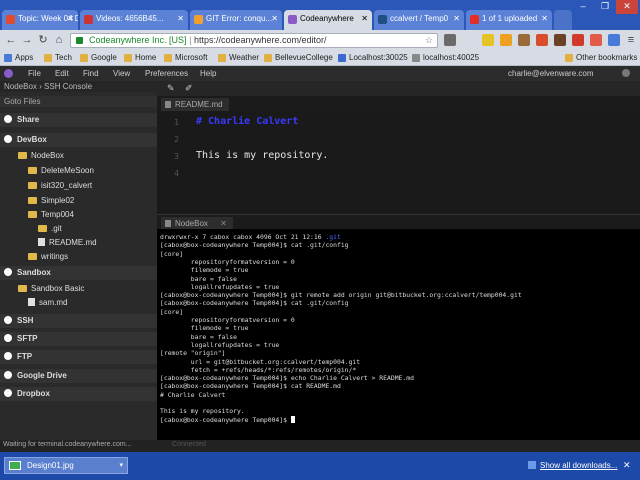  What do you see at coordinates (78, 289) in the screenshot?
I see `tree-folder: Sandbox Basic` at bounding box center [78, 289].